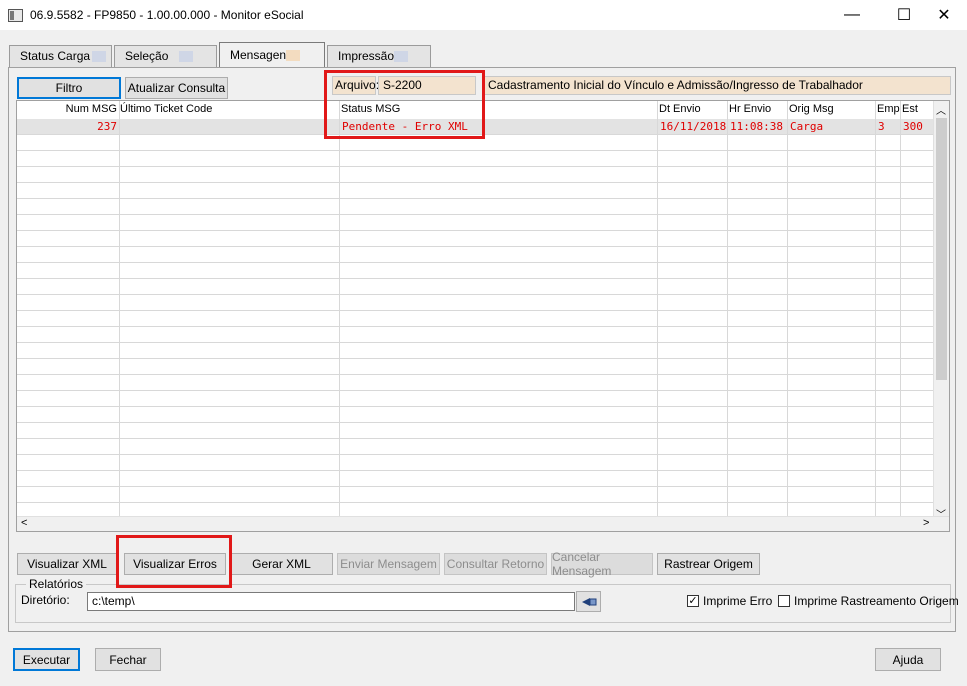  Describe the element at coordinates (758, 109) in the screenshot. I see `col-header-hr-envio: Hr Envio` at that location.